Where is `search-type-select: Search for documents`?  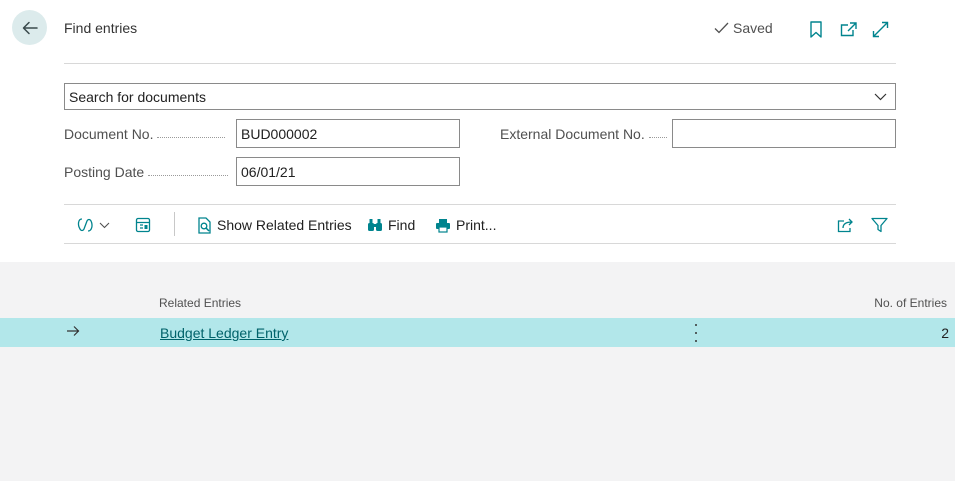
search-type-select: Search for documents is located at coordinates (480, 96).